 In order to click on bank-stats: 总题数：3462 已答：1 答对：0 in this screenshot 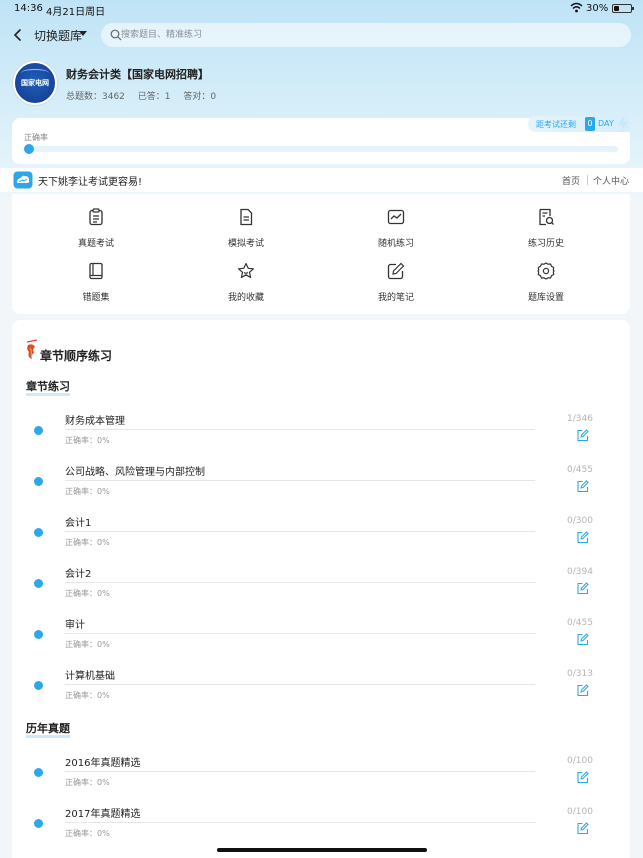, I will do `click(146, 95)`.